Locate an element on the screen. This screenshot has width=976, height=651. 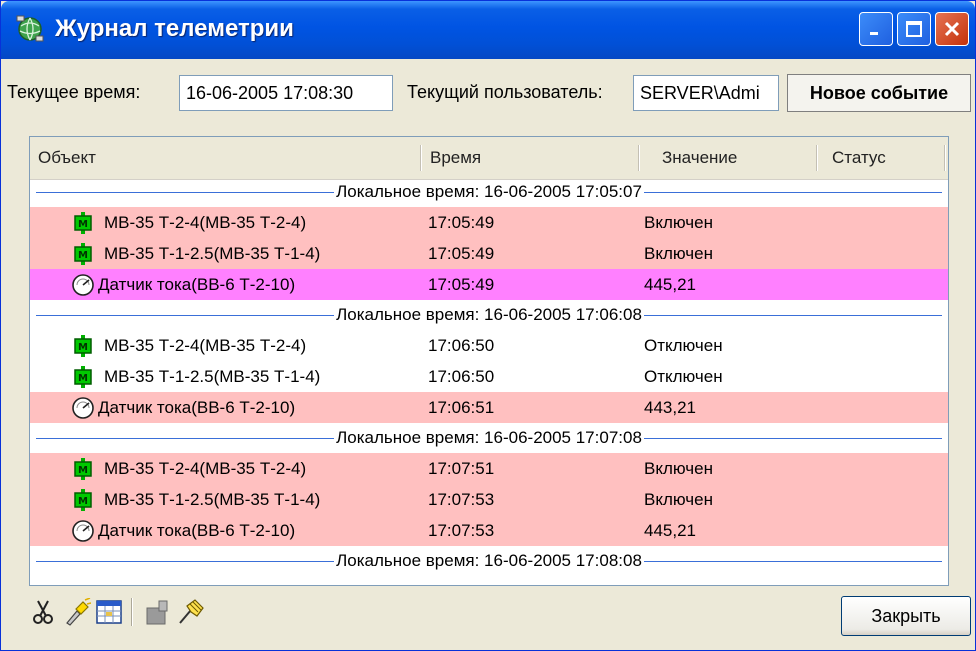
minimize-icon is located at coordinates (874, 33).